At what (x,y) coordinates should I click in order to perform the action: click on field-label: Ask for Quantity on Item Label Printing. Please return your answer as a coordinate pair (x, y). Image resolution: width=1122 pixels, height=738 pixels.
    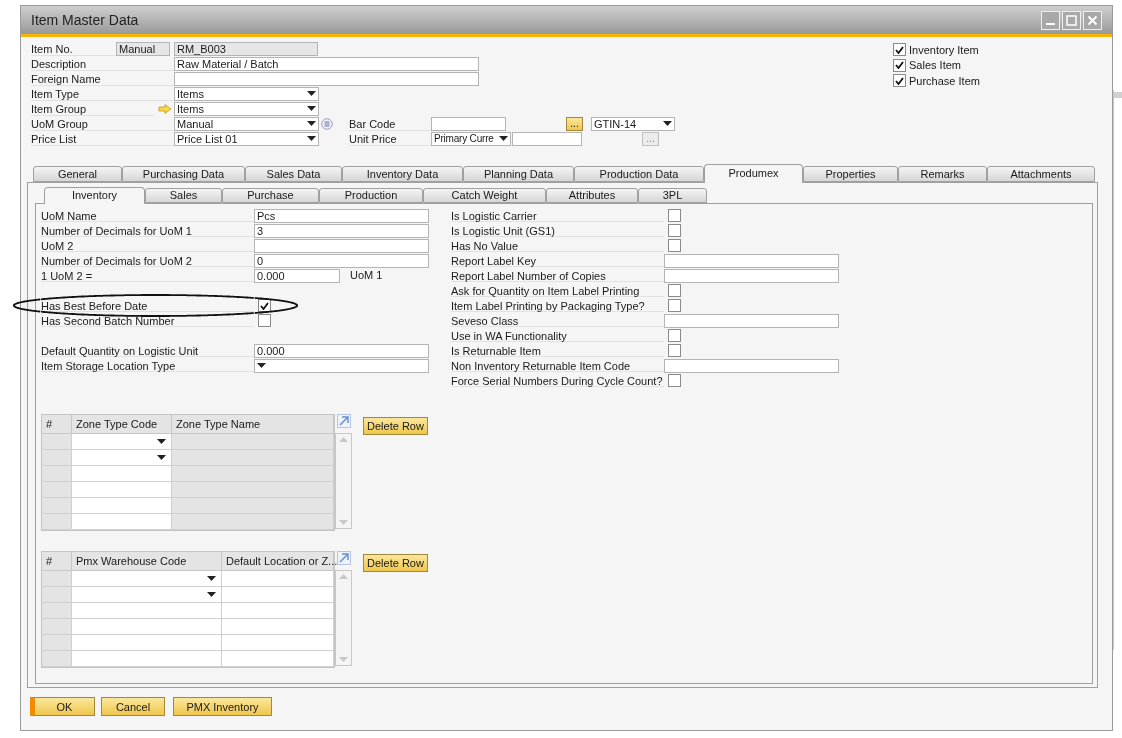
    Looking at the image, I should click on (557, 290).